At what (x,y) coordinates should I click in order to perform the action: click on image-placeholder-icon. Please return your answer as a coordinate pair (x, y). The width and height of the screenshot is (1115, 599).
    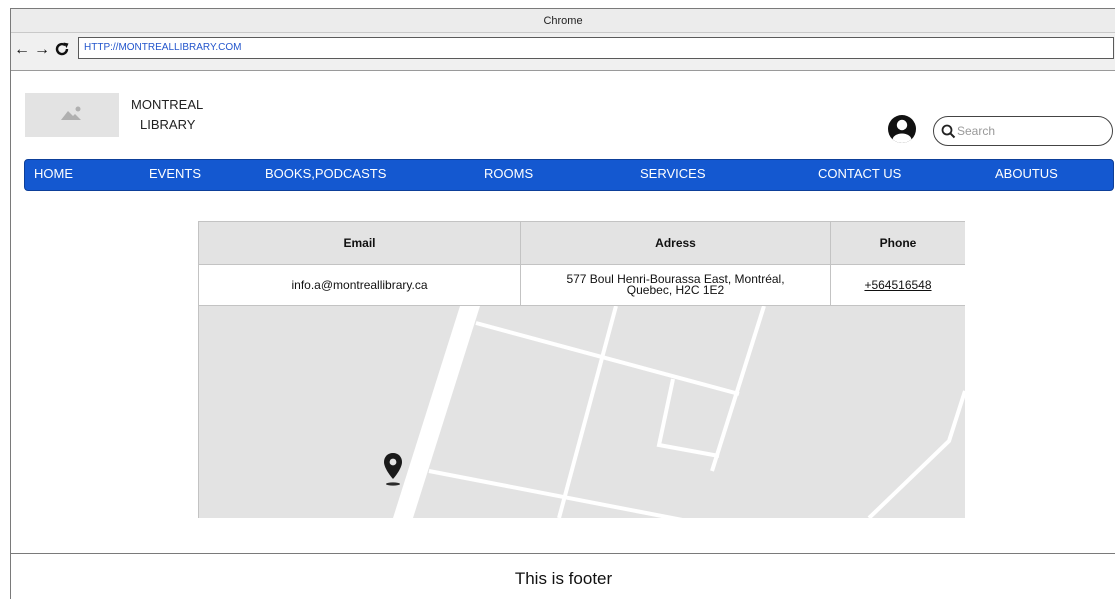
    Looking at the image, I should click on (71, 113).